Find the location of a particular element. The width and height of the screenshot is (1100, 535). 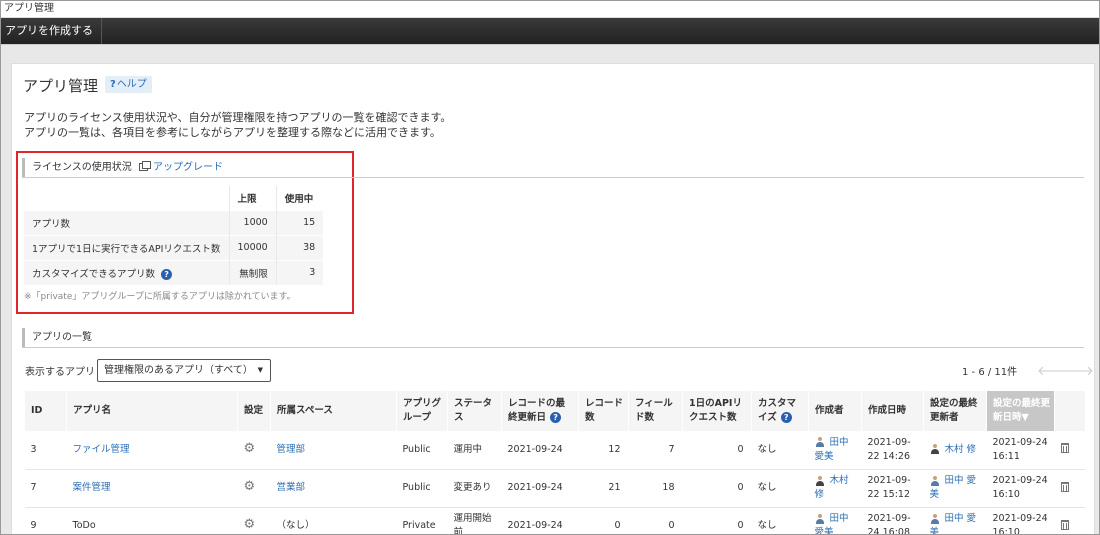

record-count: 12 is located at coordinates (603, 450).